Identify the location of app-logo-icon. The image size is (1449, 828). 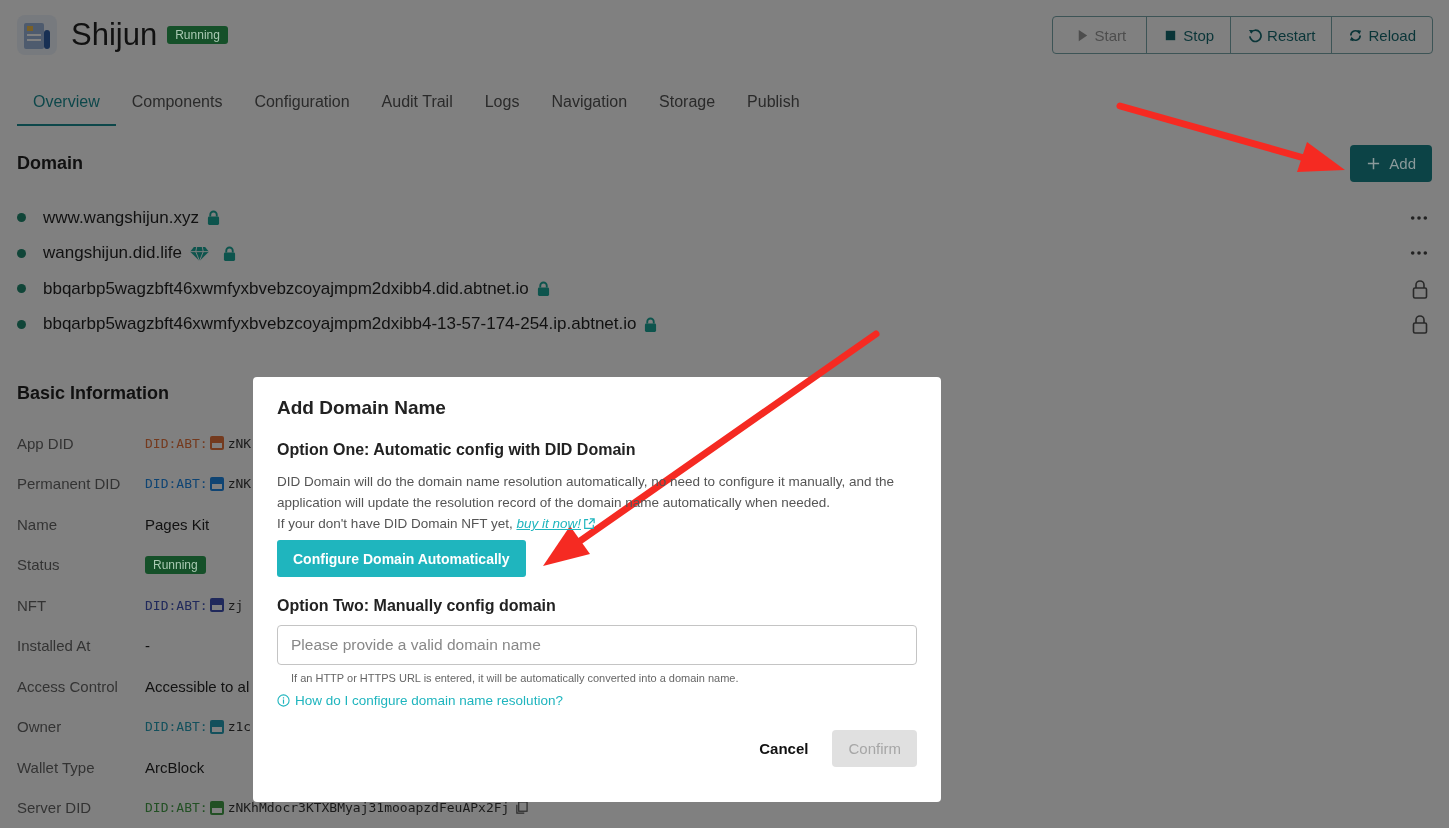
(37, 35).